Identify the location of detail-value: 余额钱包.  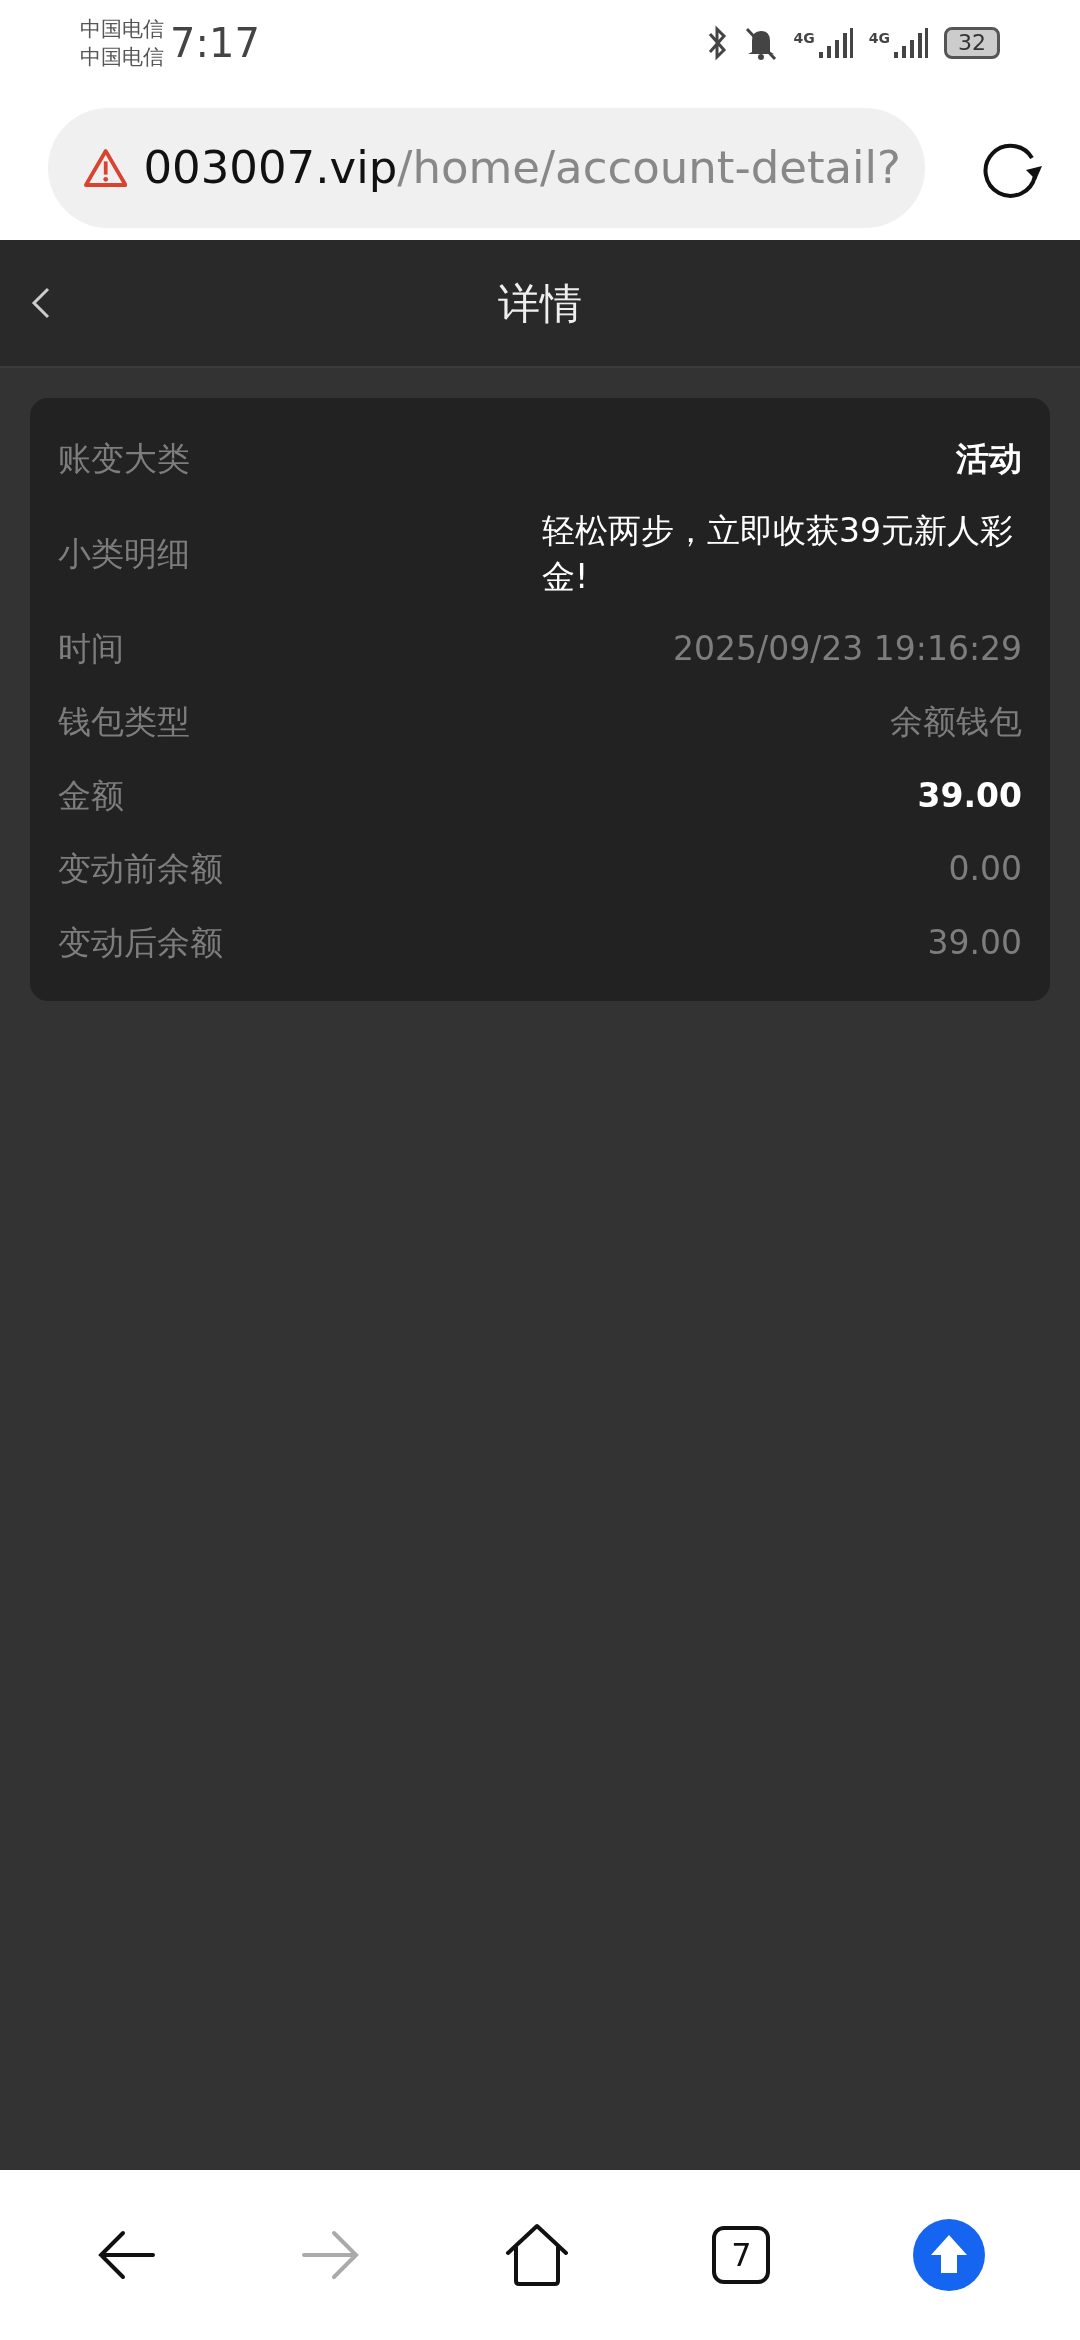
(956, 722).